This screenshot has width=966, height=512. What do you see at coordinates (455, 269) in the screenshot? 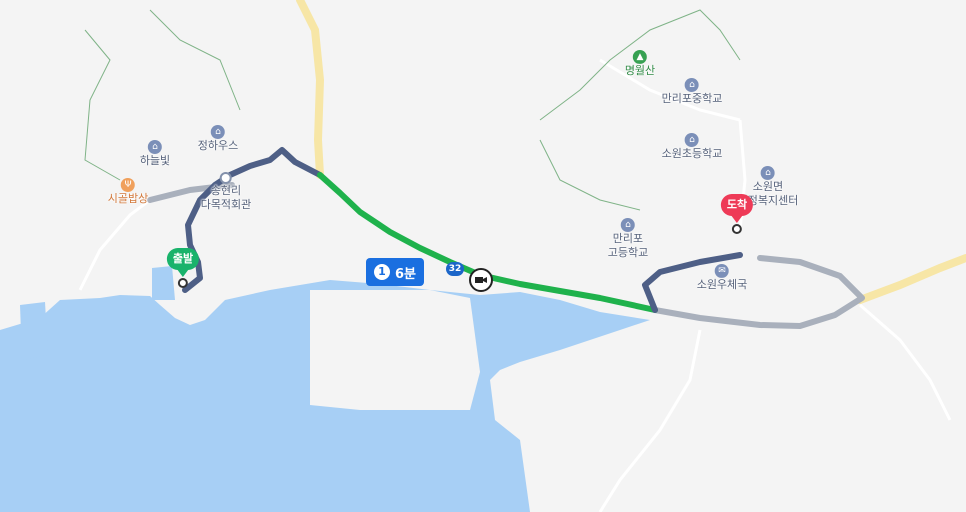
I see `road-number-shield: 32` at bounding box center [455, 269].